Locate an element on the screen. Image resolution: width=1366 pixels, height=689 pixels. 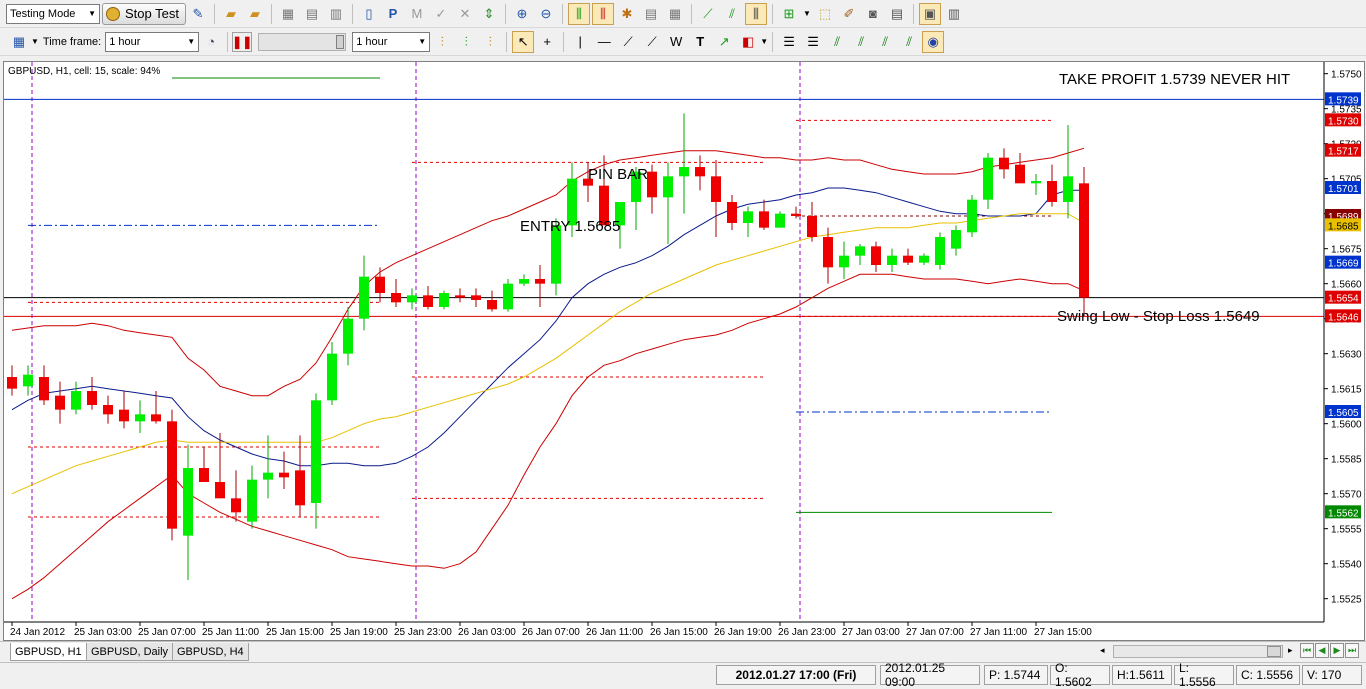
terminal-icon: M is located at coordinates (417, 14).